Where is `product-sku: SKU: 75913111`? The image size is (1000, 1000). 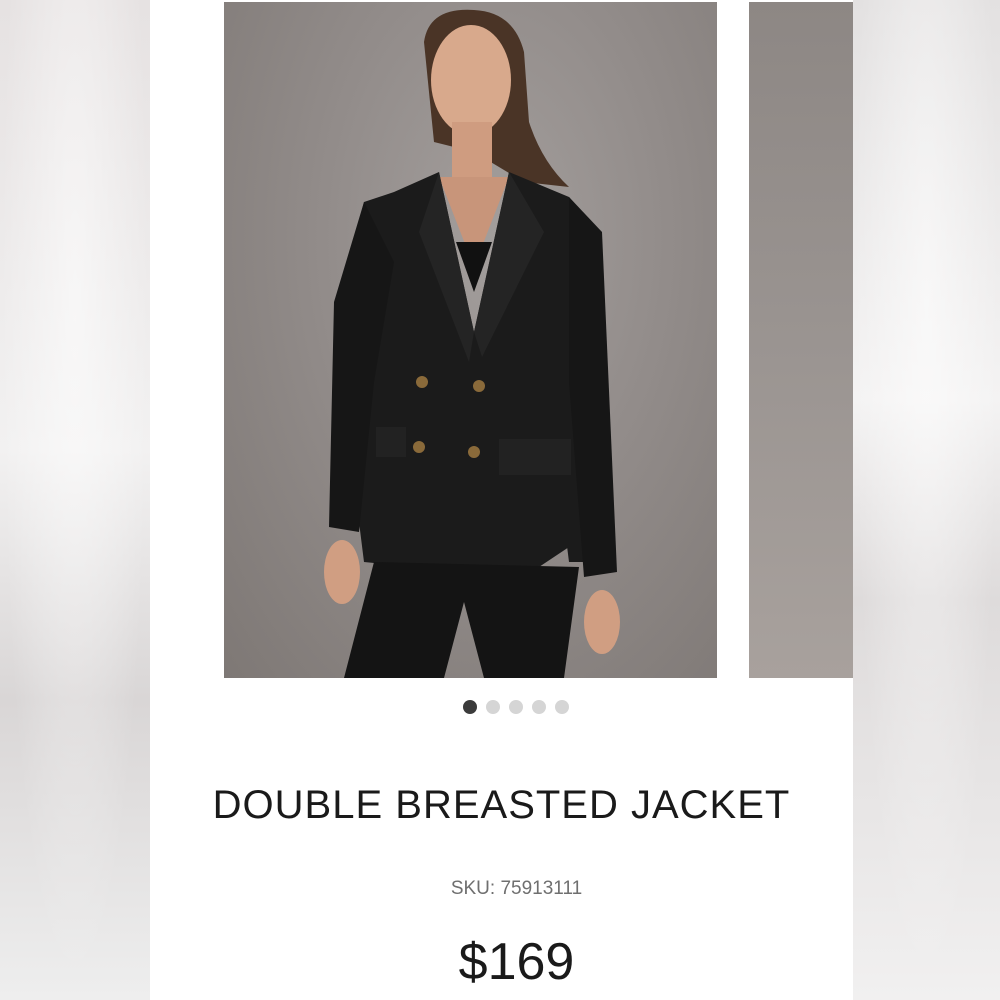
product-sku: SKU: 75913111 is located at coordinates (501, 889).